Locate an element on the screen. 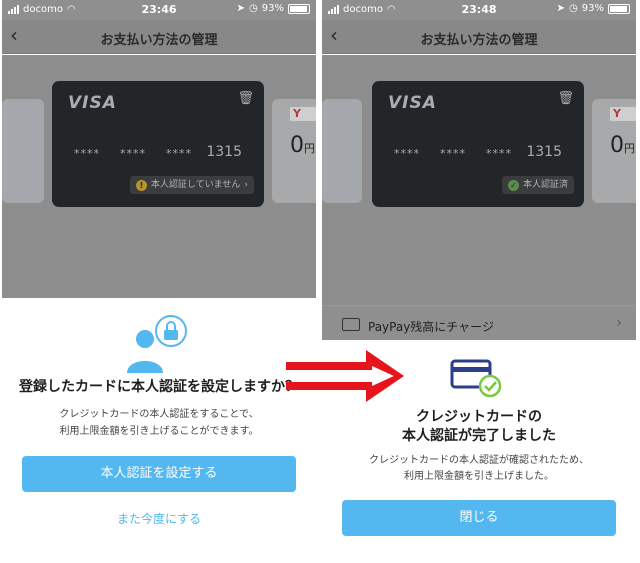 The width and height of the screenshot is (640, 563). divider is located at coordinates (319, 281).